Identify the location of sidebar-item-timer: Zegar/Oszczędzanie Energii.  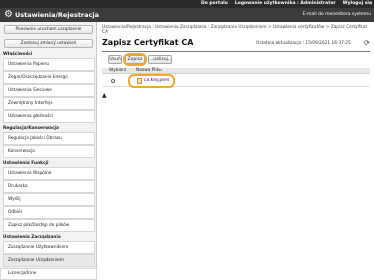
(49, 77).